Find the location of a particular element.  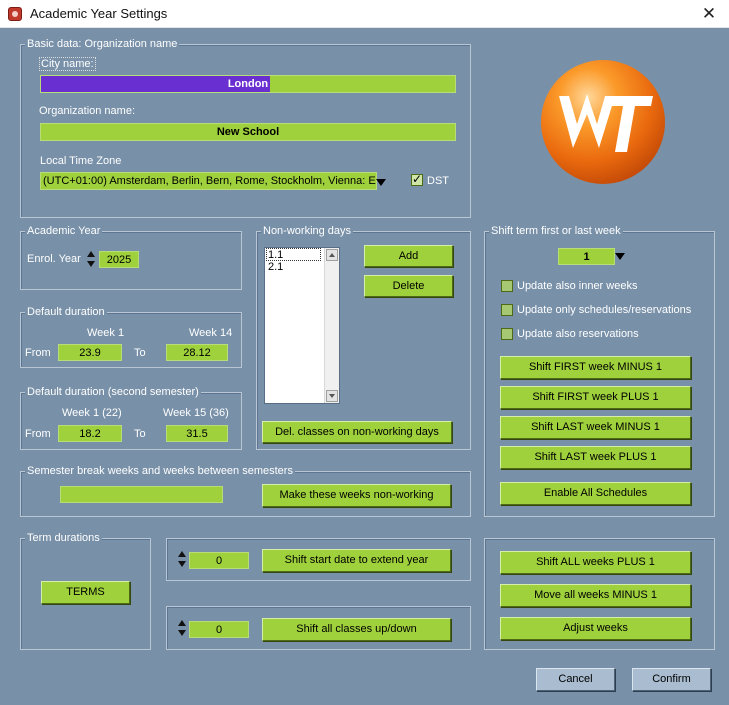

shift-classes-group: 0 Shift all classes up/down is located at coordinates (318, 628).